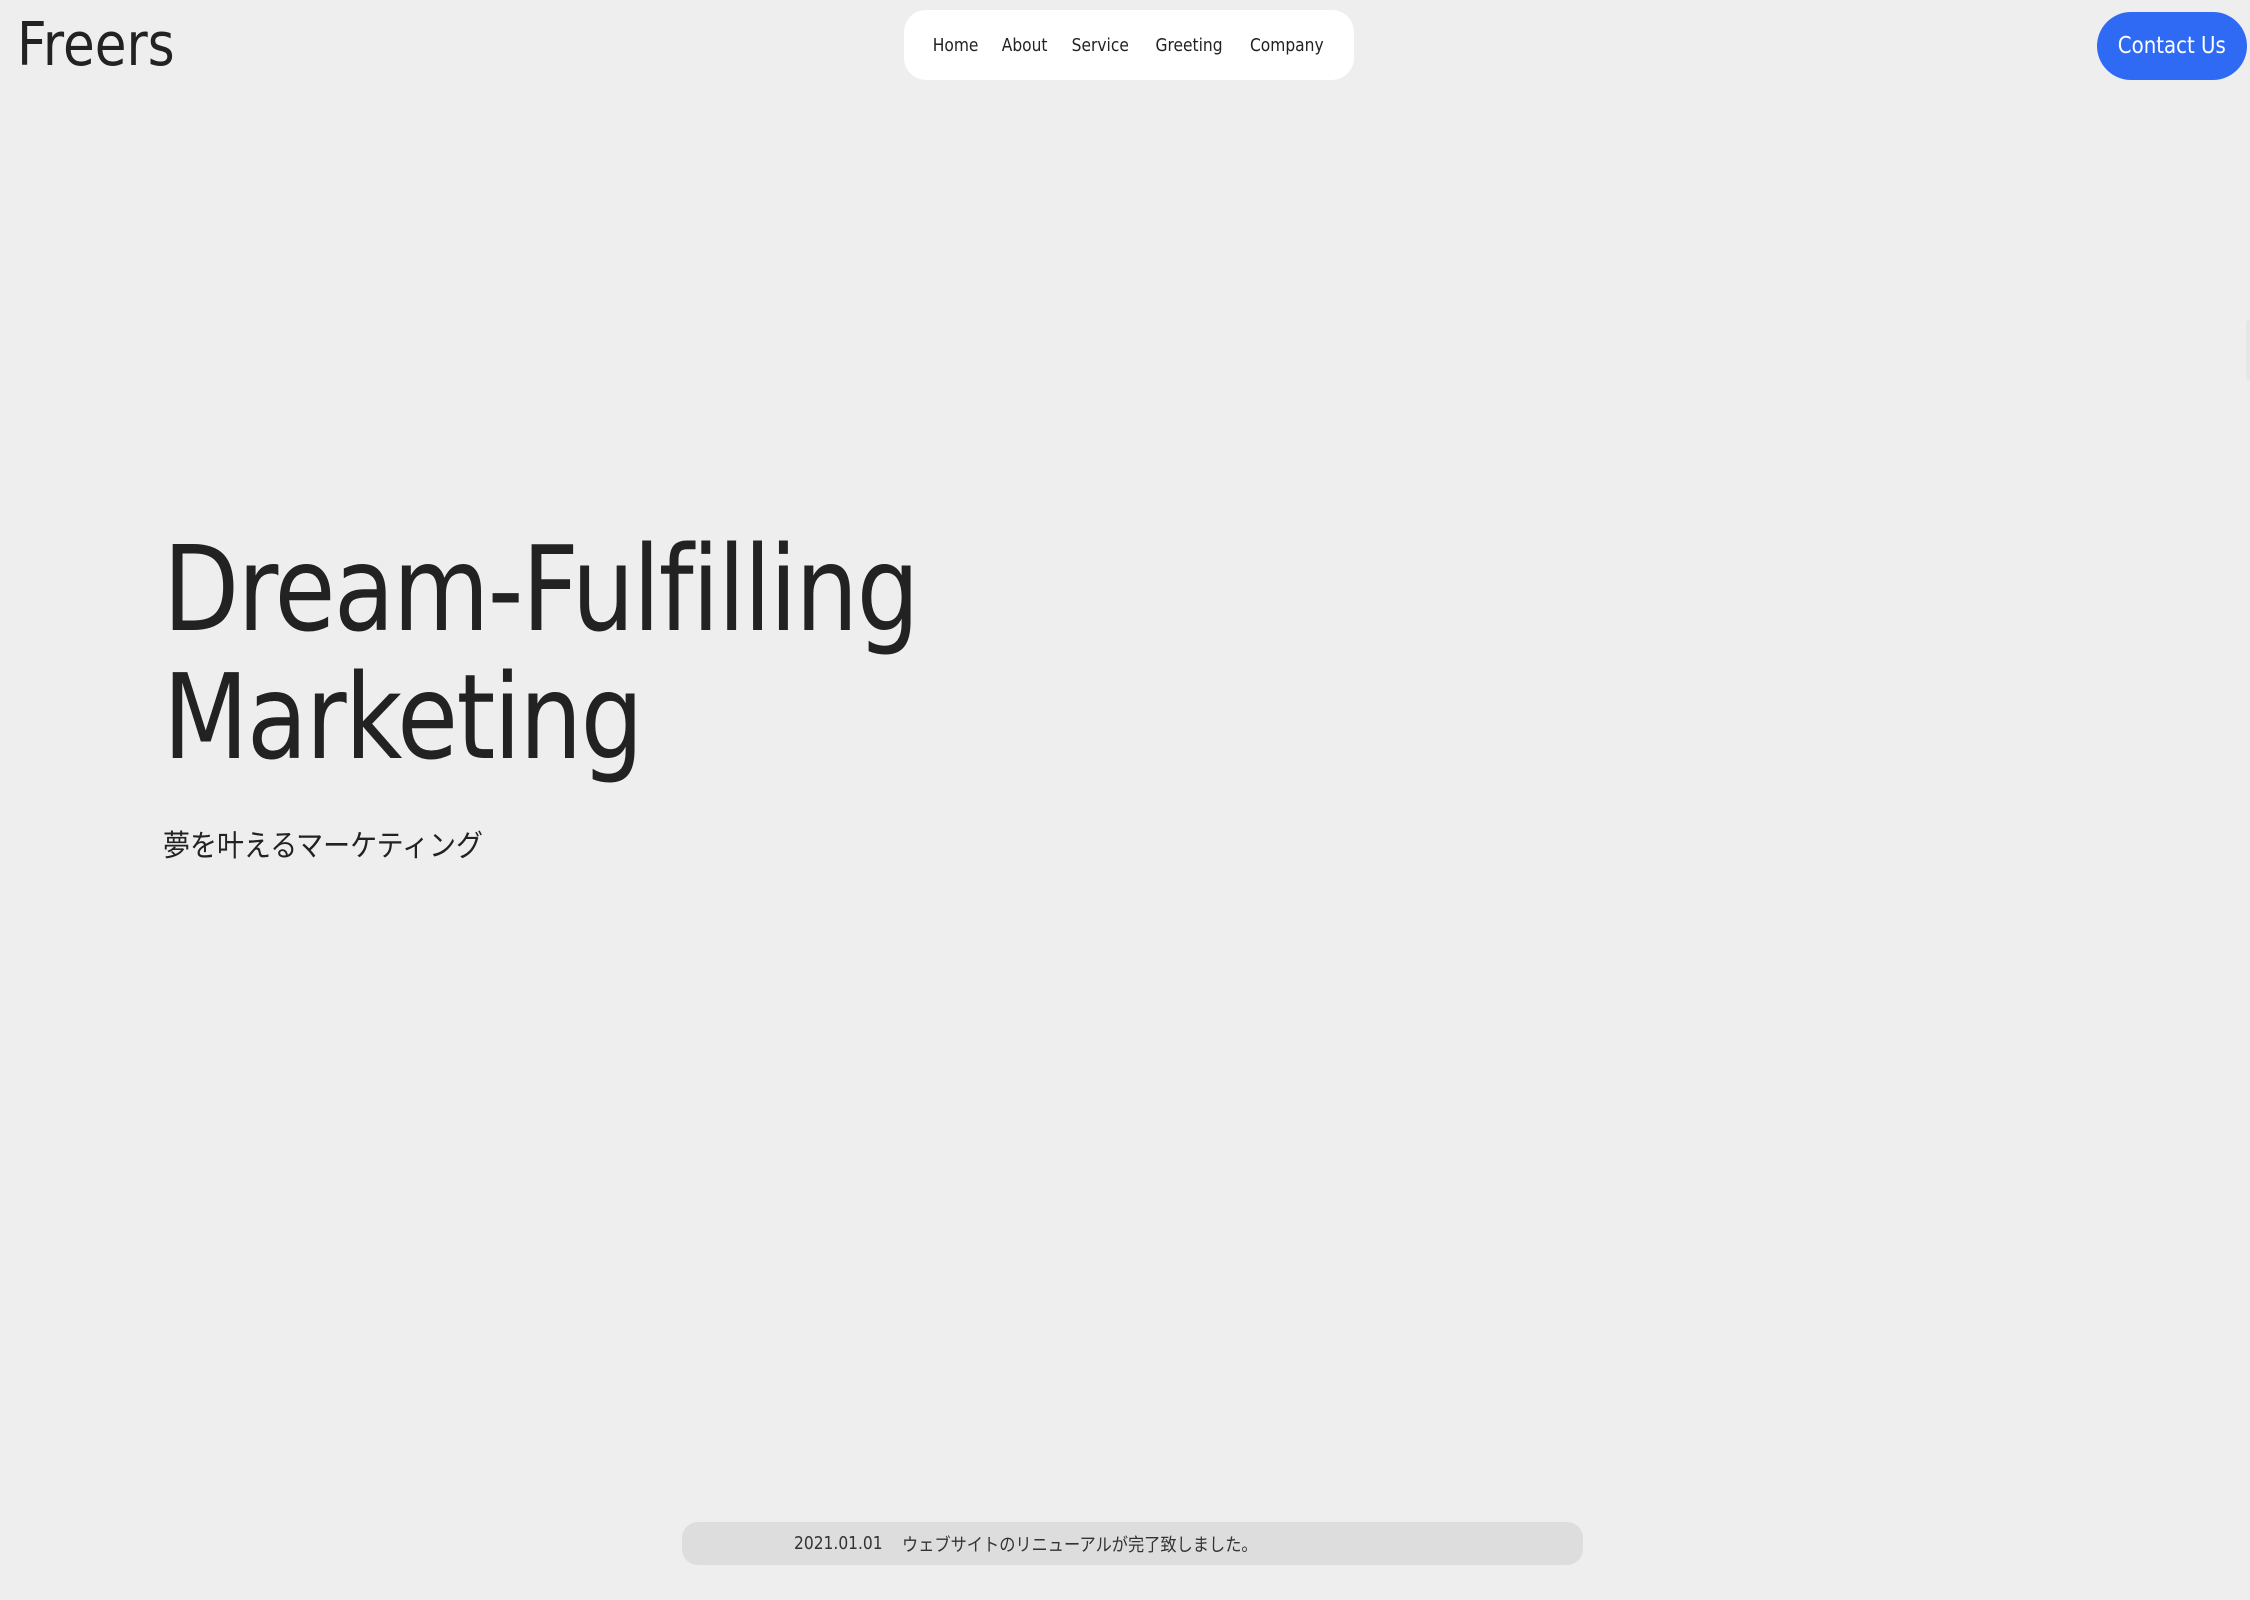  Describe the element at coordinates (838, 1543) in the screenshot. I see `news-date: 2021.01.01` at that location.